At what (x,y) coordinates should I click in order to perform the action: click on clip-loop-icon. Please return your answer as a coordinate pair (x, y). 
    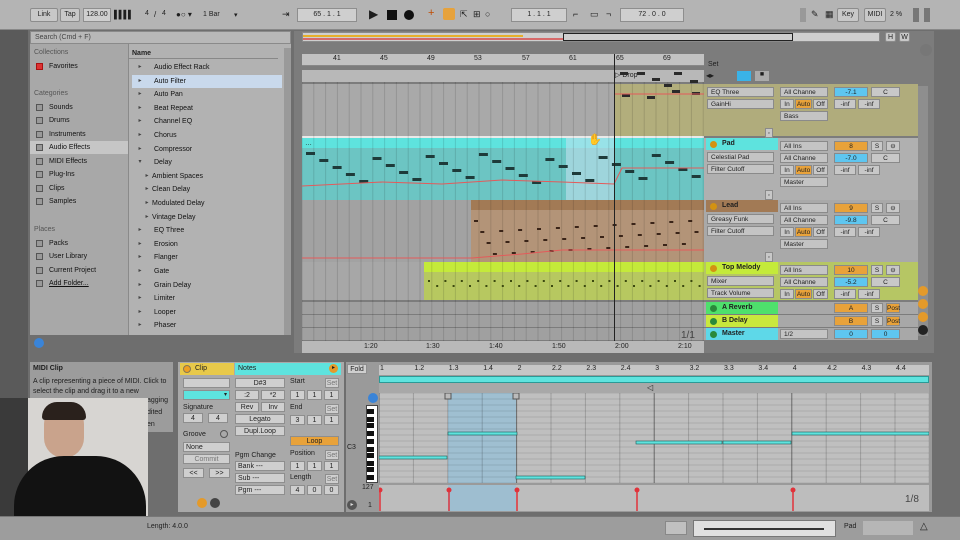
    Looking at the image, I should click on (202, 503).